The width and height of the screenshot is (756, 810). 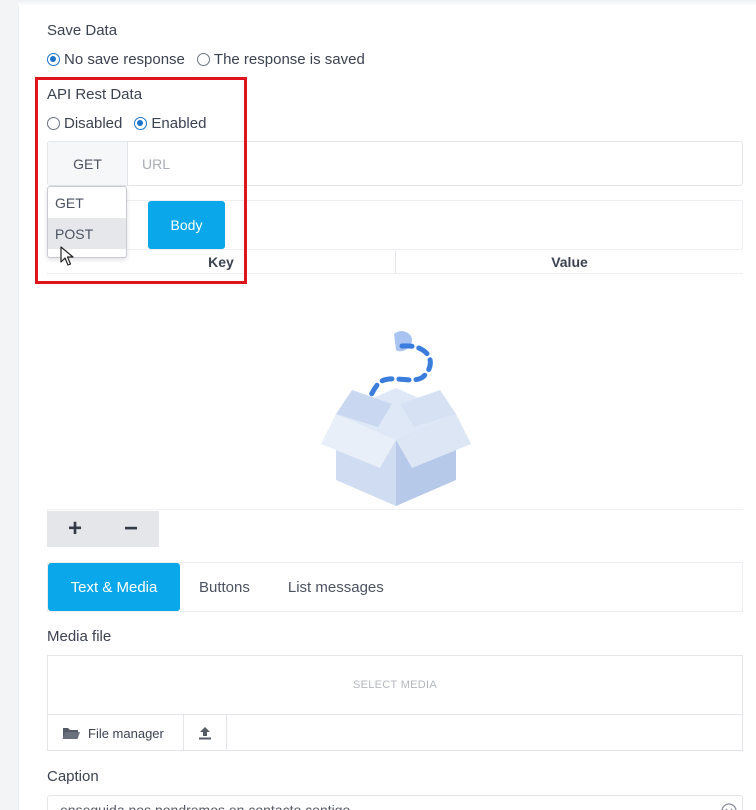 I want to click on dropdown-option-get: GET, so click(x=87, y=202).